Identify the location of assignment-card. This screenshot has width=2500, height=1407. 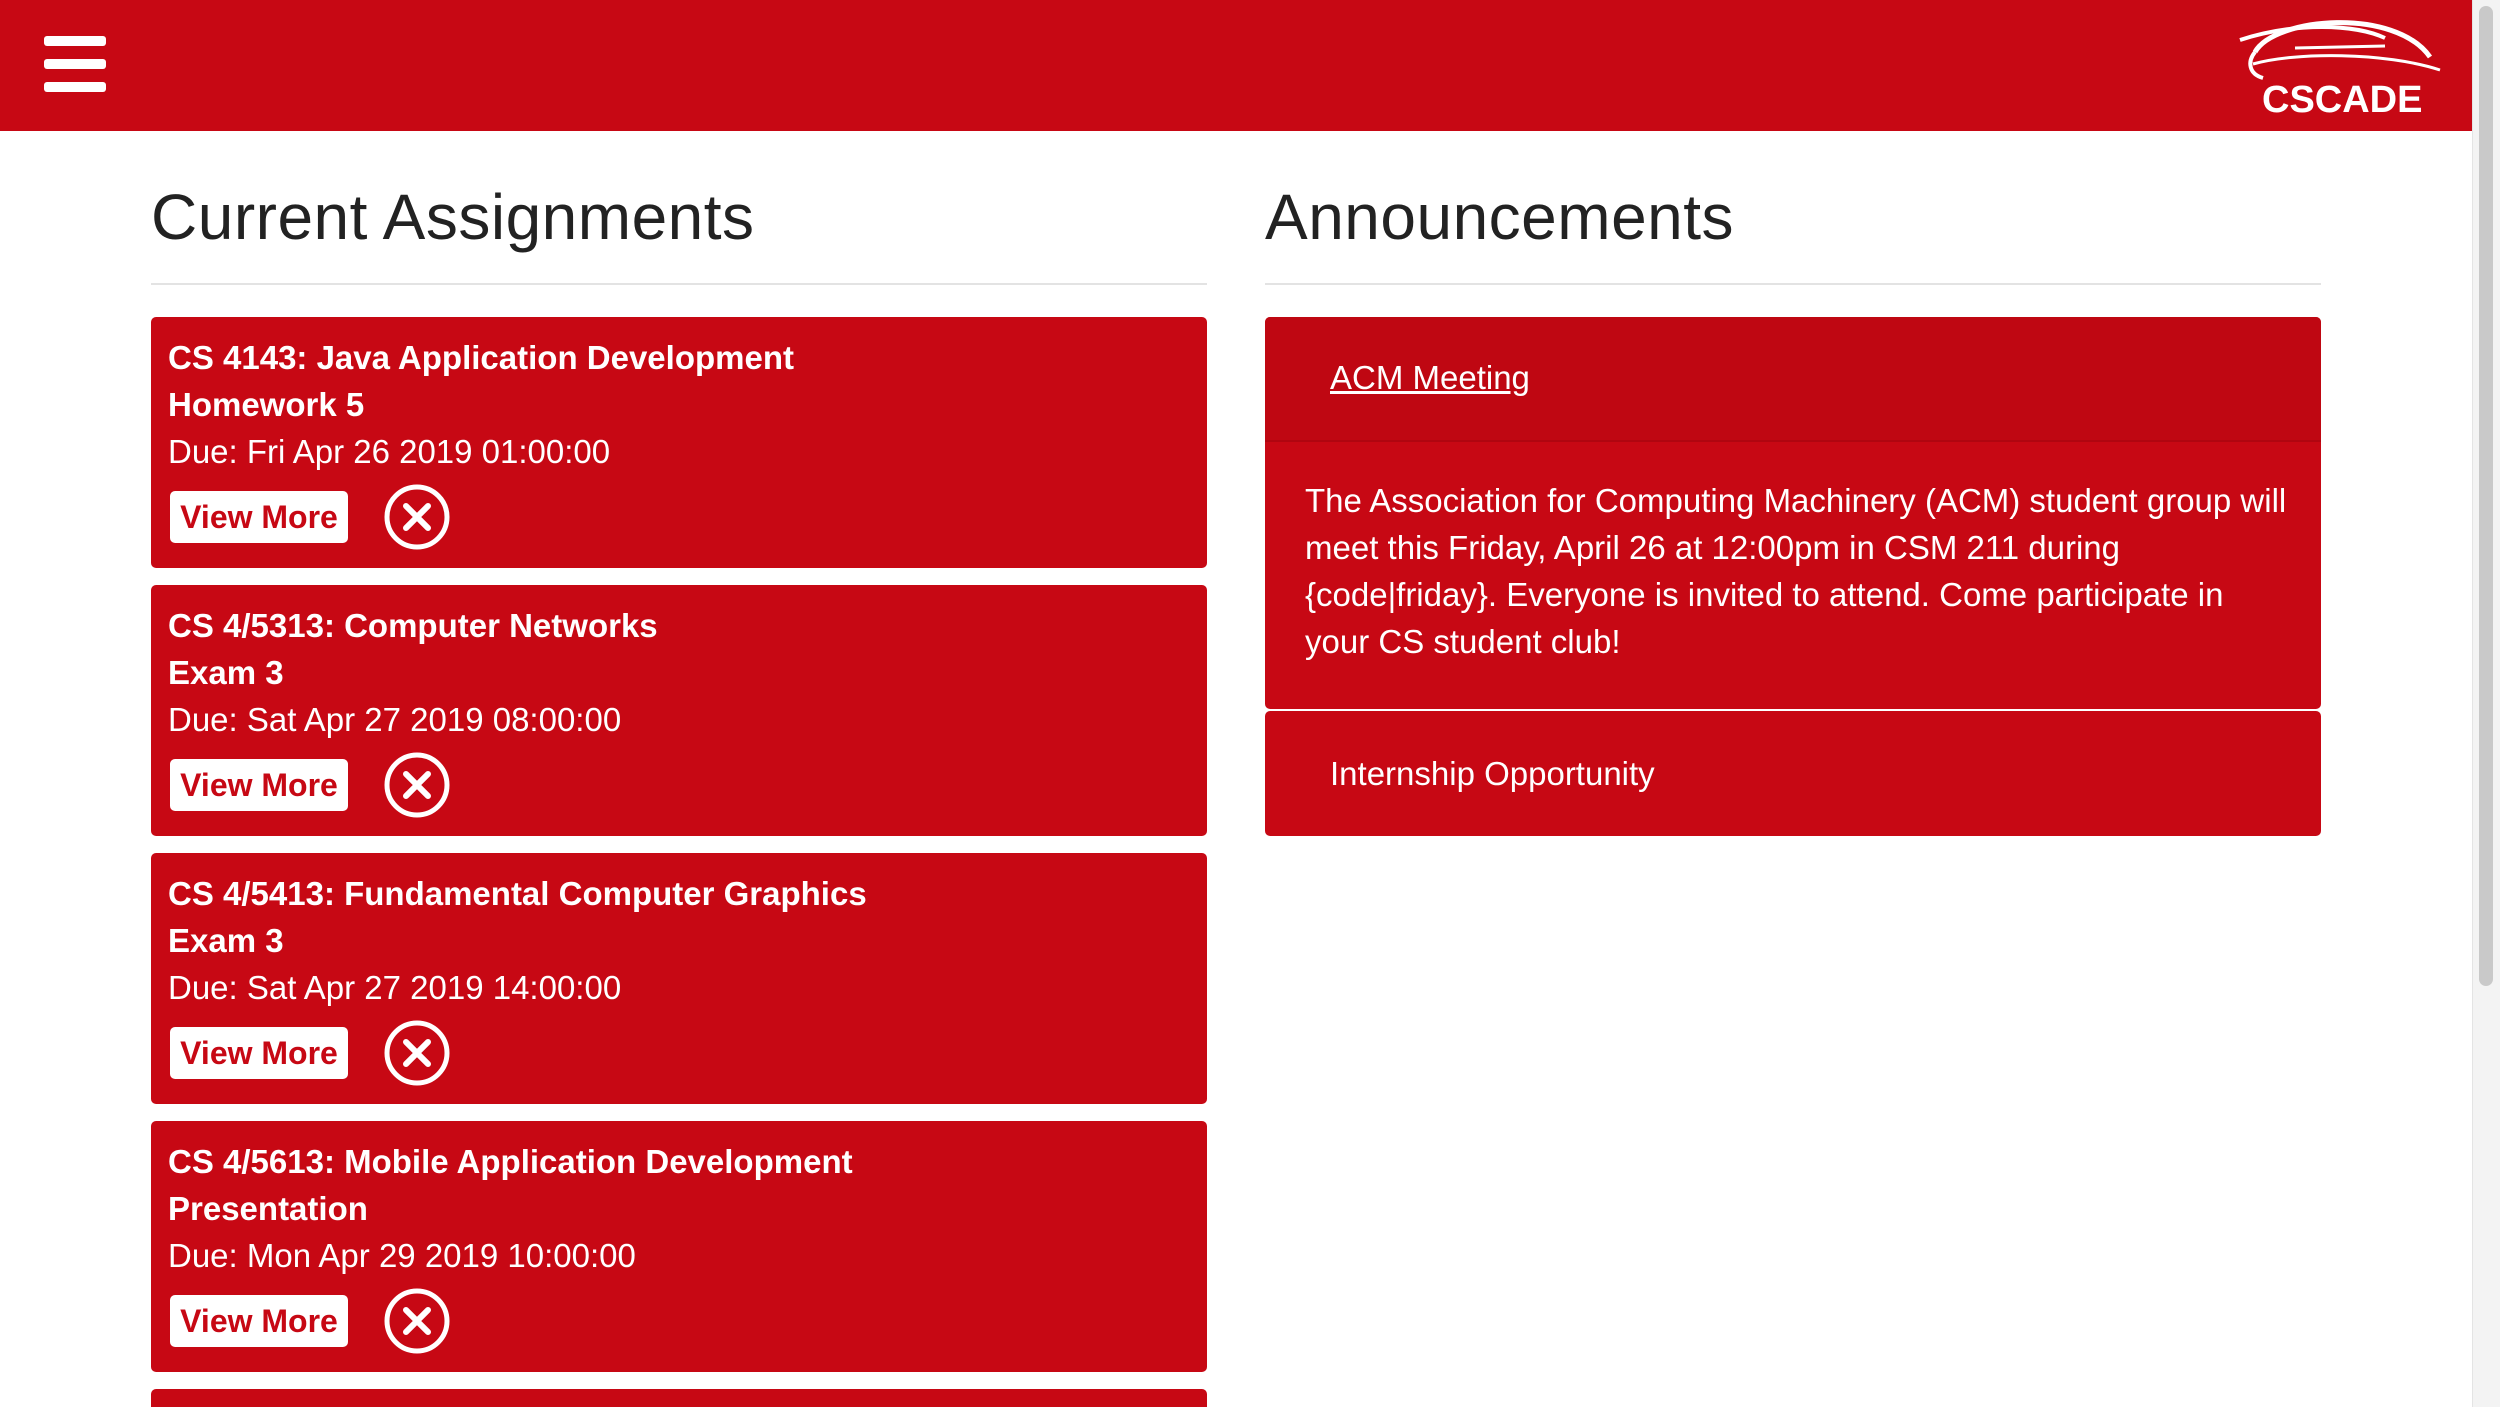
(679, 1398).